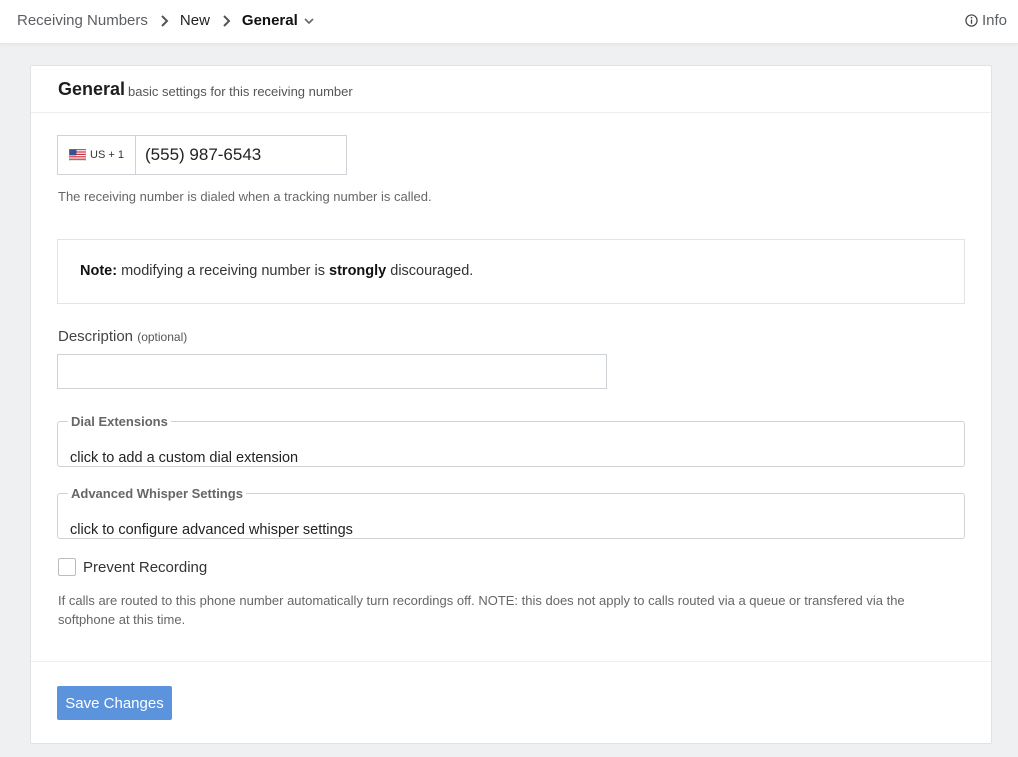 This screenshot has height=757, width=1018. I want to click on section-subtitle: basic settings for this receiving number, so click(240, 91).